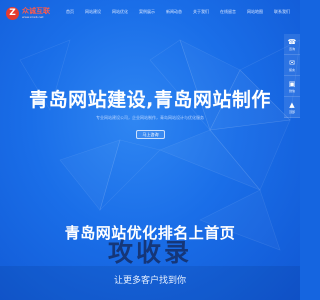  Describe the element at coordinates (70, 12) in the screenshot. I see `nav-item-home: 首页` at that location.